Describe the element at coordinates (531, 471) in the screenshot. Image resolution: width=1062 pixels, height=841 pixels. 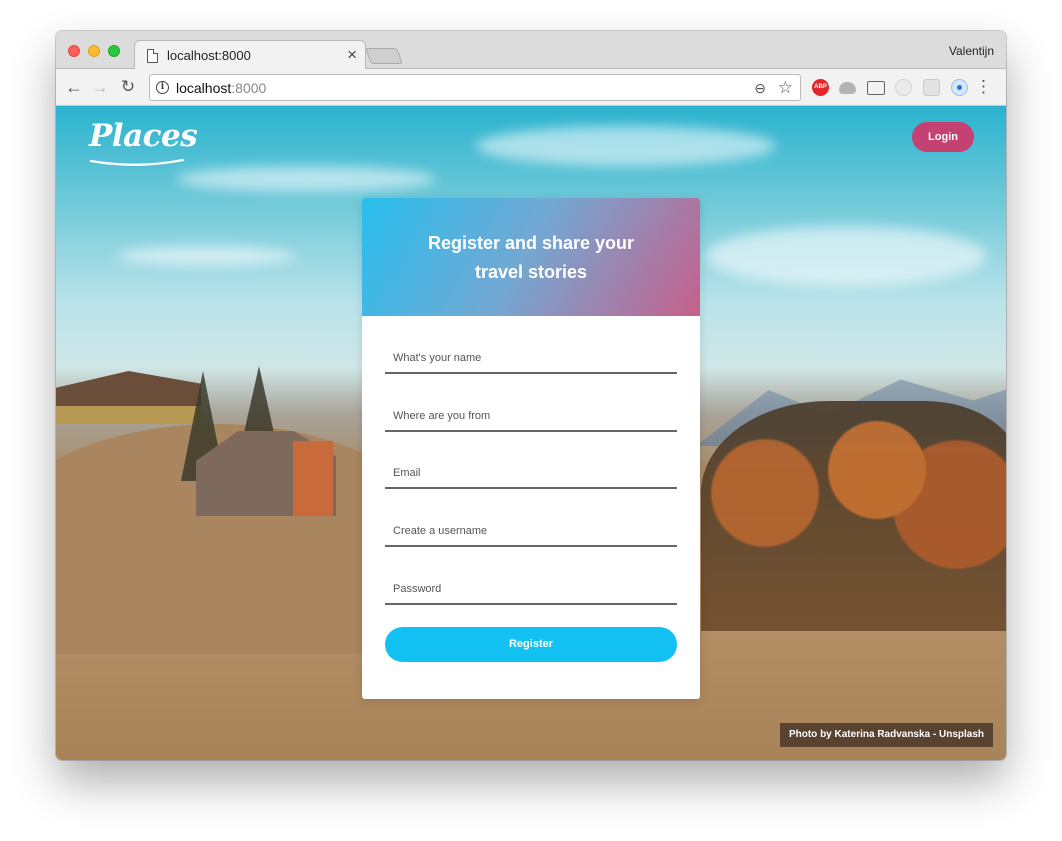
I see `email-input` at that location.